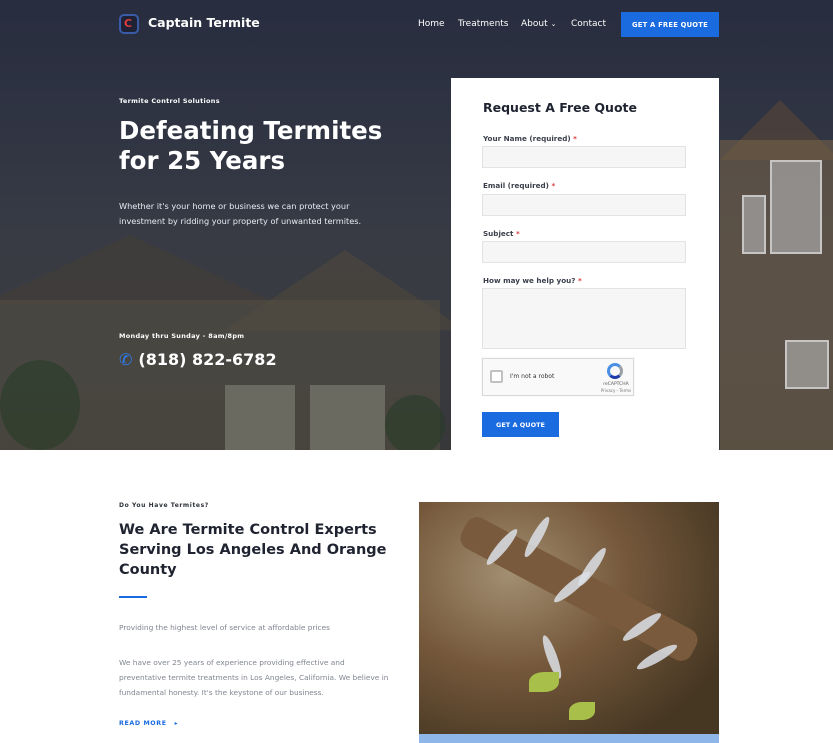 The height and width of the screenshot is (743, 833). Describe the element at coordinates (588, 24) in the screenshot. I see `nav-contact: Contact` at that location.